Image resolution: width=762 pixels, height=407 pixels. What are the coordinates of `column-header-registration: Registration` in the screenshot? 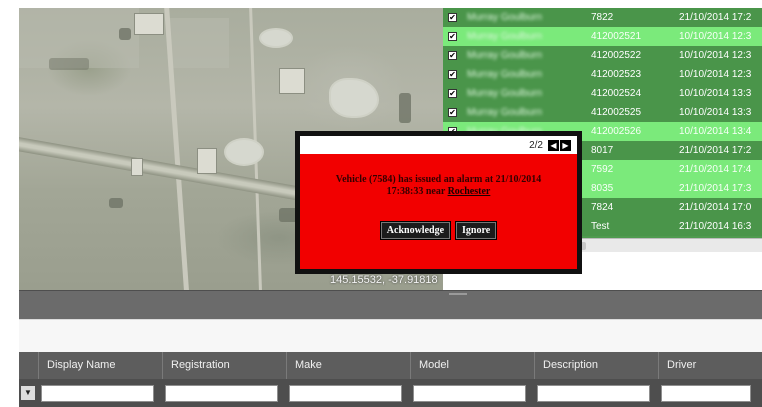 It's located at (225, 365).